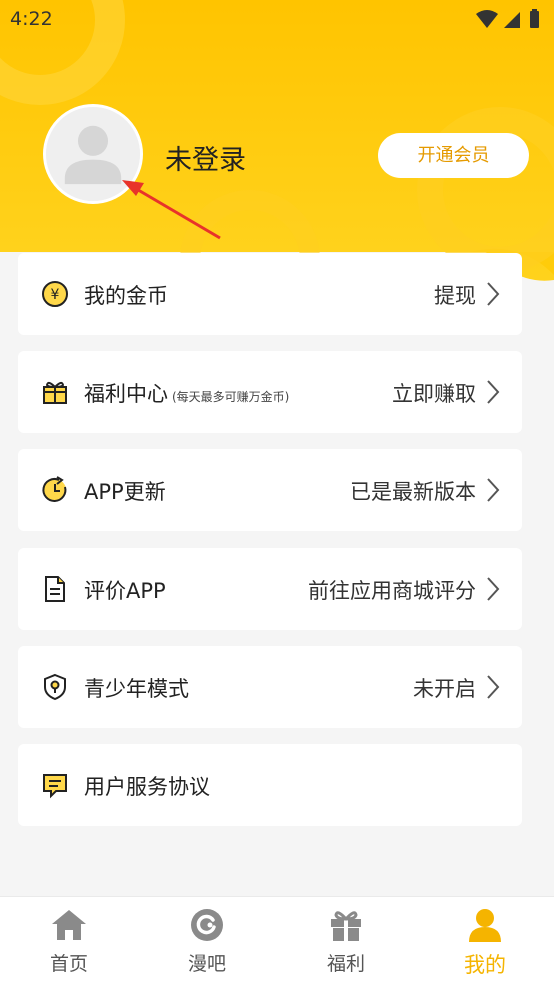  Describe the element at coordinates (147, 787) in the screenshot. I see `menu-title: 用户服务协议` at that location.